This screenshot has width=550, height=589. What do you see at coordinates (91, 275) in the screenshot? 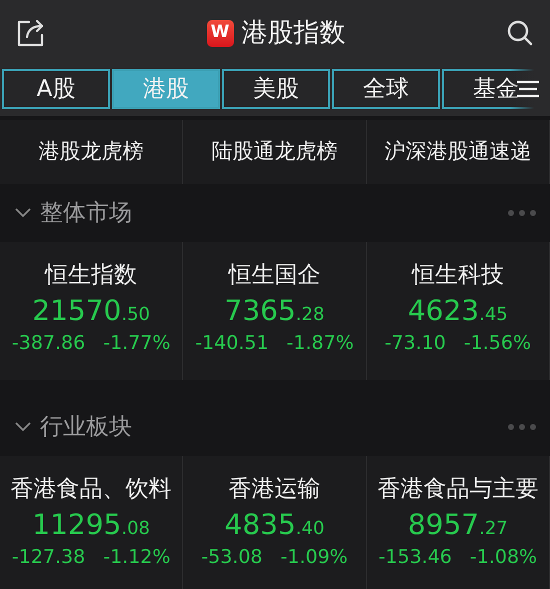
I see `index-name: 恒生指数` at bounding box center [91, 275].